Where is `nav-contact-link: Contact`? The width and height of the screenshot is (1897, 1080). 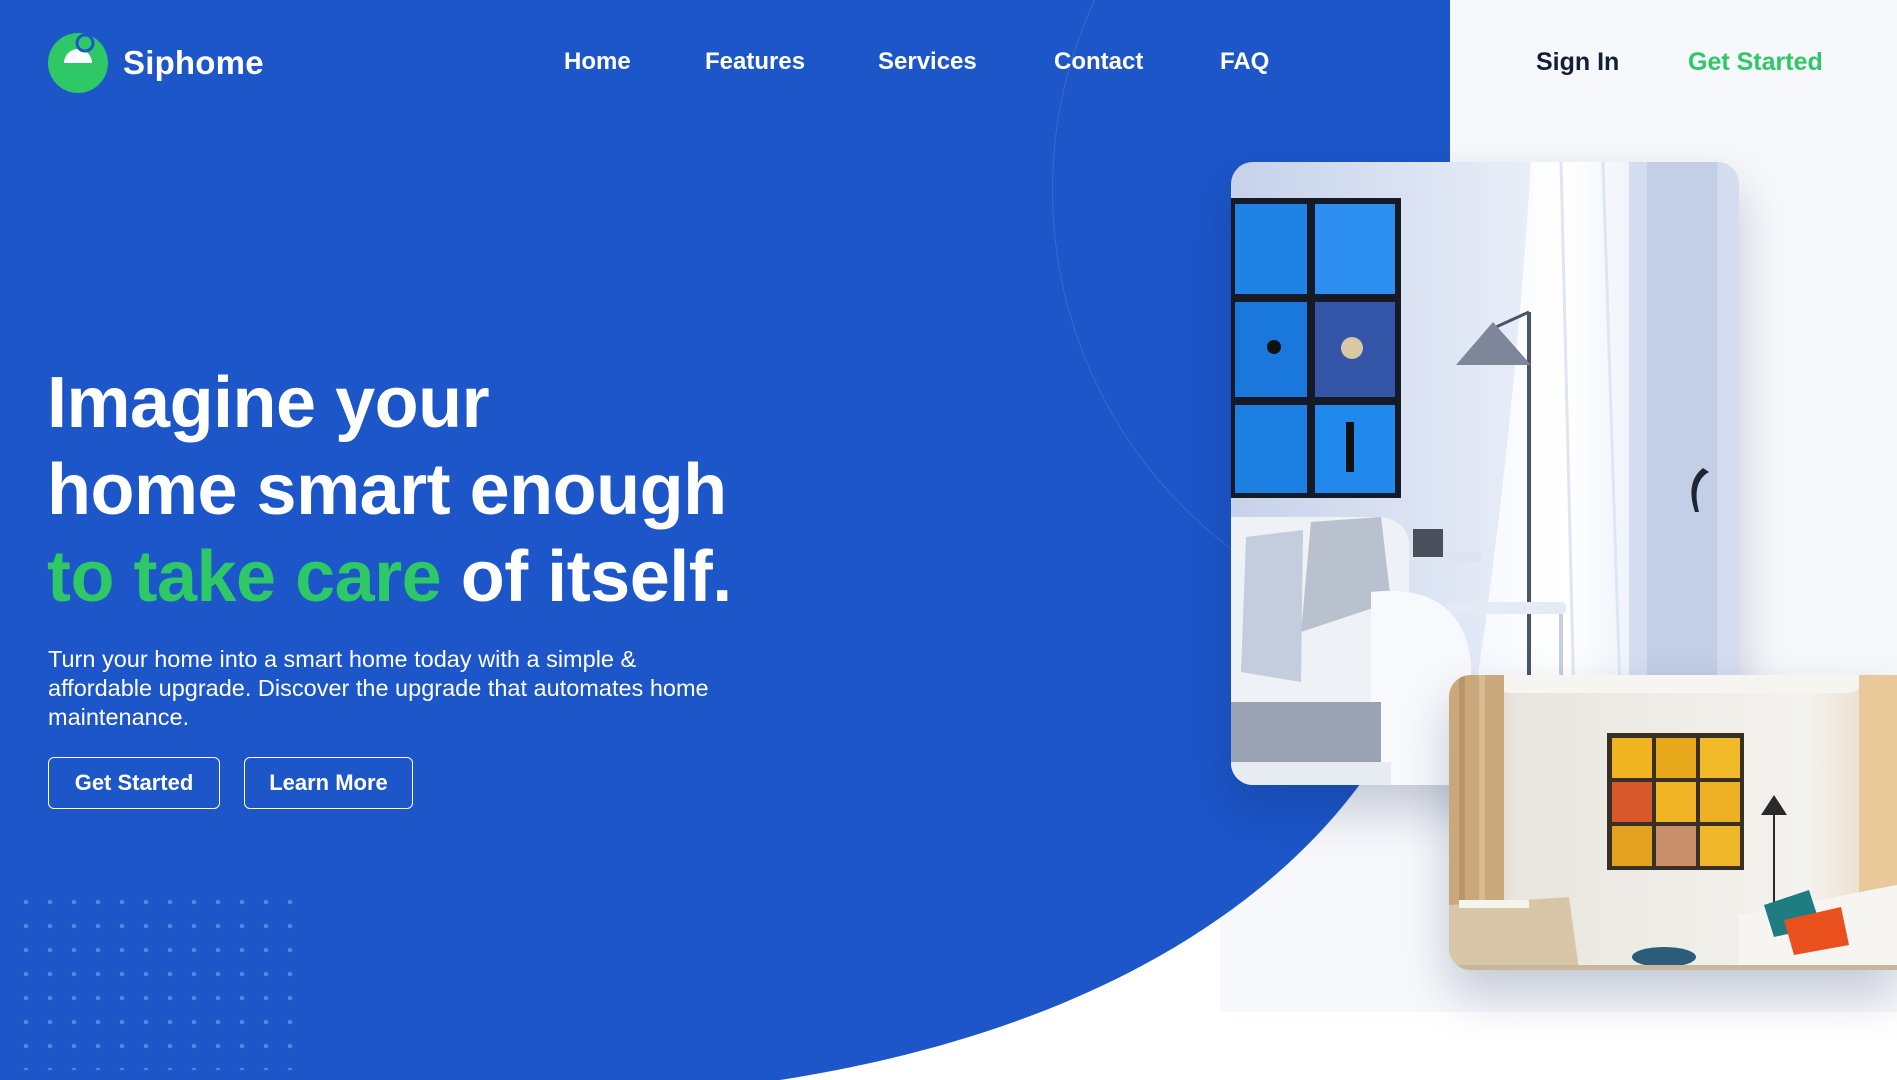
nav-contact-link: Contact is located at coordinates (1098, 62).